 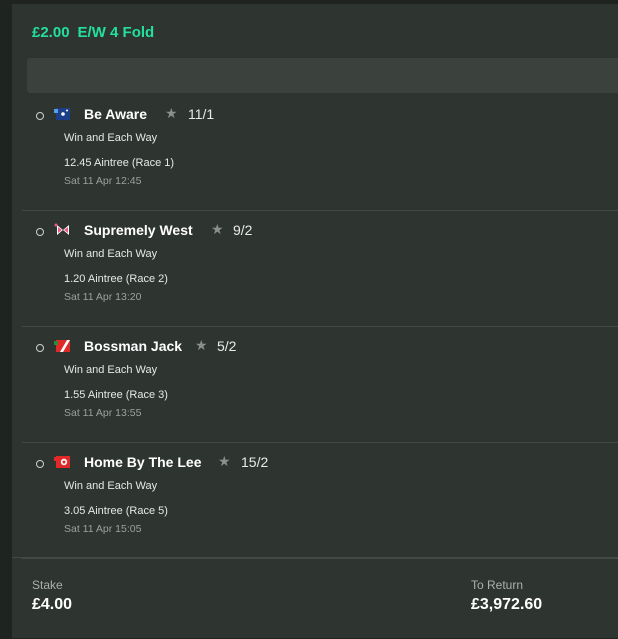 What do you see at coordinates (201, 114) in the screenshot?
I see `runner-odds: 11/1` at bounding box center [201, 114].